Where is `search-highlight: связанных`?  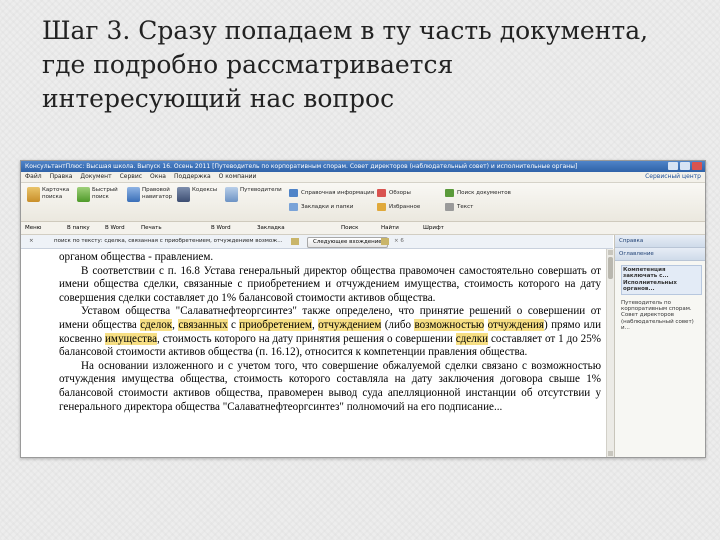 search-highlight: связанных is located at coordinates (203, 324).